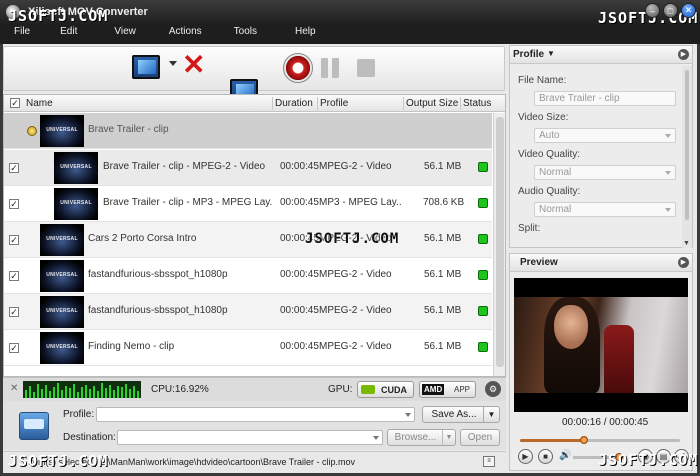 The height and width of the screenshot is (476, 700). Describe the element at coordinates (366, 68) in the screenshot. I see `stop-button` at that location.